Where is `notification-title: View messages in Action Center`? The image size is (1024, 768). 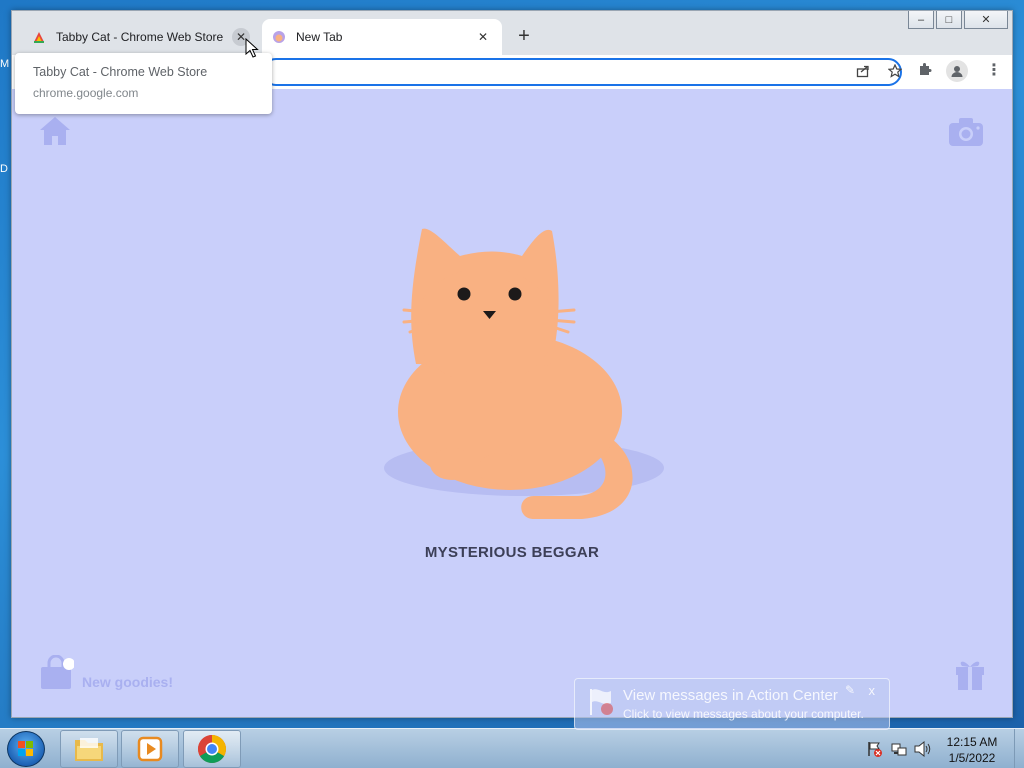 notification-title: View messages in Action Center is located at coordinates (730, 695).